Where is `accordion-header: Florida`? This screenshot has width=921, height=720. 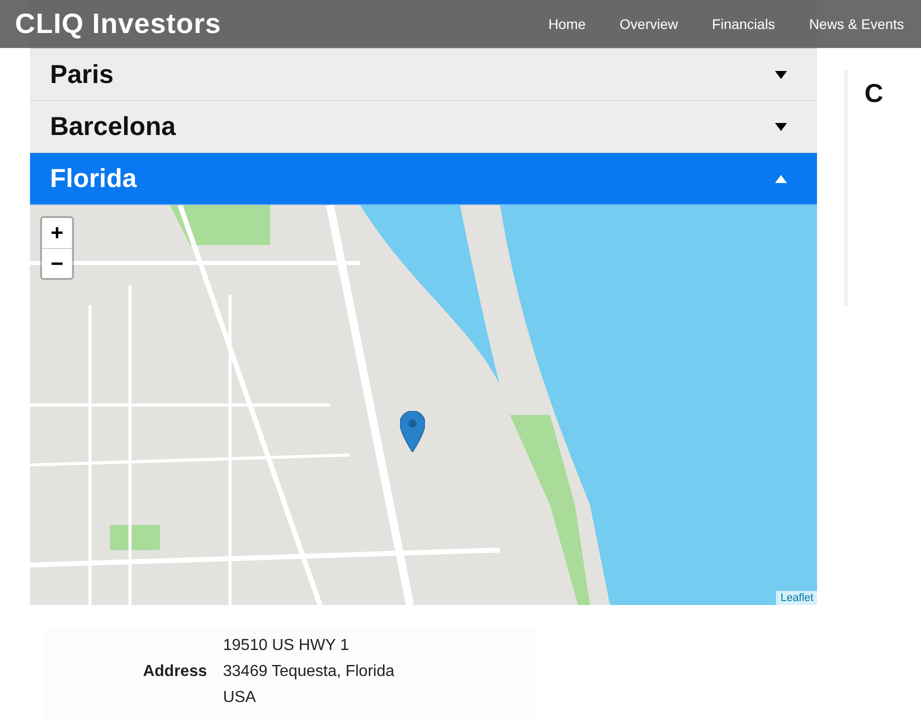 accordion-header: Florida is located at coordinates (424, 179).